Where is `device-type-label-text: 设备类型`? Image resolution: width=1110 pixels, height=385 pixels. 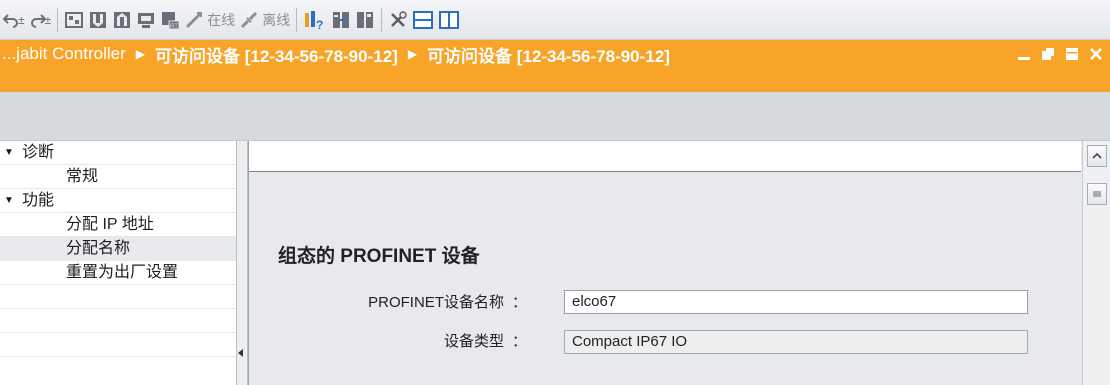
device-type-label-text: 设备类型 is located at coordinates (473, 341).